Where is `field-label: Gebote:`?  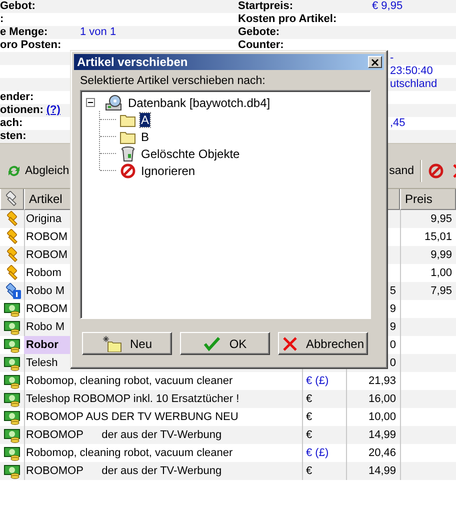
field-label: Gebote: is located at coordinates (259, 32).